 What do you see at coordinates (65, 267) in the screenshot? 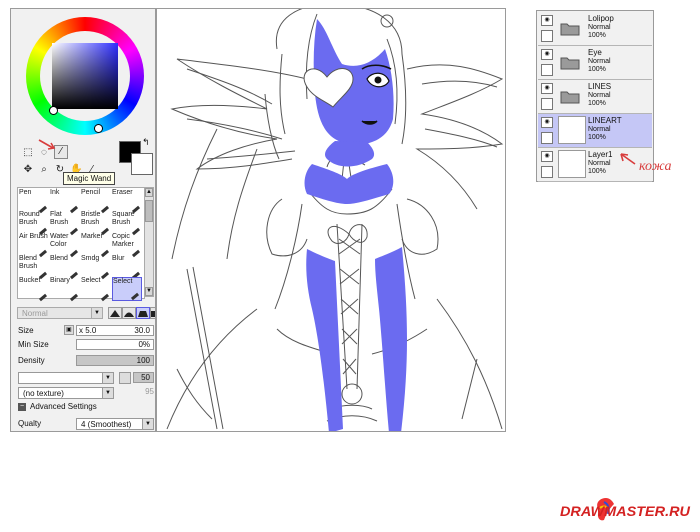
I see `brush-slot: Blend` at bounding box center [65, 267].